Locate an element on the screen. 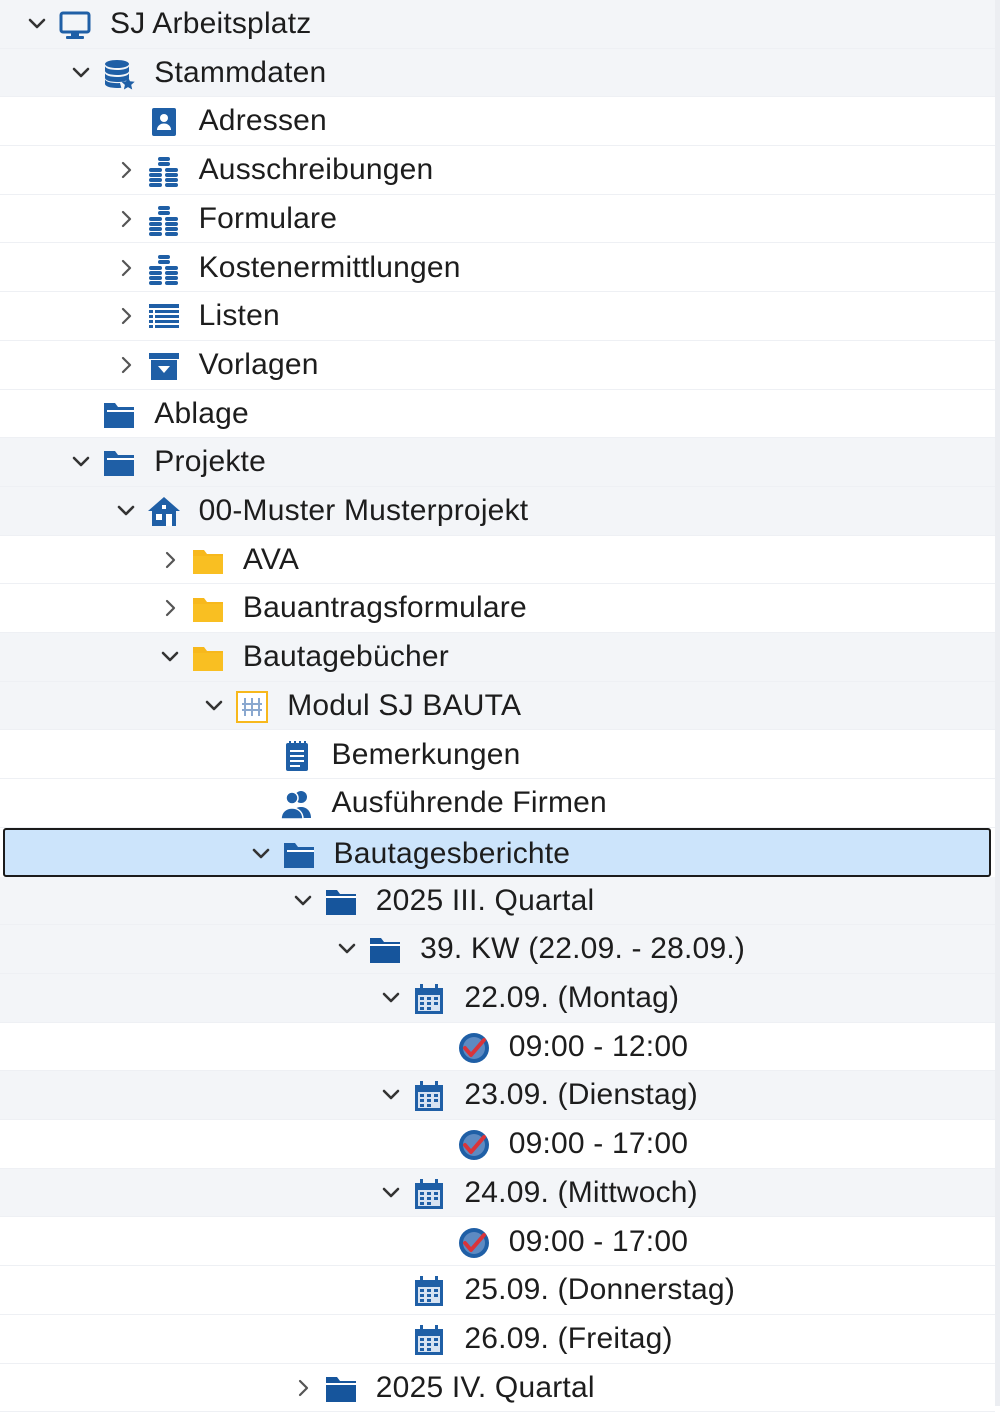  tree-row: 00-Muster Musterprojekt is located at coordinates (497, 511).